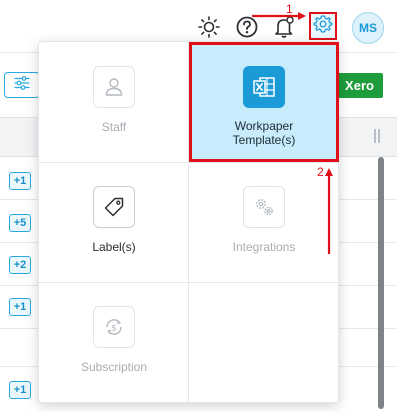 The height and width of the screenshot is (412, 397). I want to click on annotation-step-2: 2, so click(320, 172).